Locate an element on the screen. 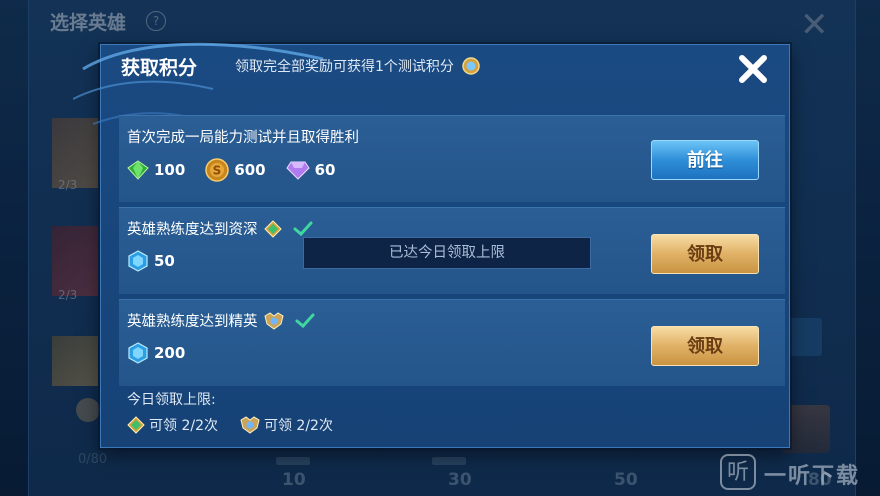 The image size is (880, 496). daily-limit-section: 今日领取上限: 可领 2/2次 可领 2/2次 is located at coordinates (452, 411).